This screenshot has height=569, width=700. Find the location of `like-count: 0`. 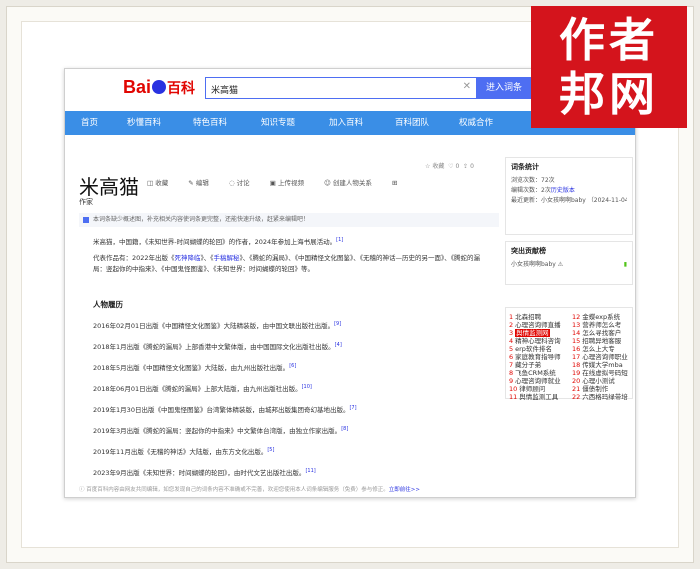

like-count: 0 is located at coordinates (457, 166).